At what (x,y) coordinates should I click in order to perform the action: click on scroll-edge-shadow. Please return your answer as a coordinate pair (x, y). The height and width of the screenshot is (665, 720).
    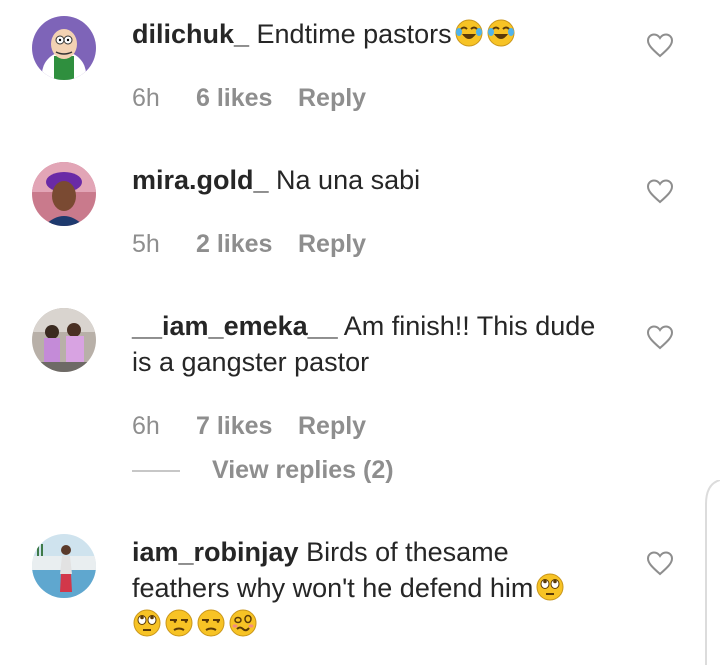
    Looking at the image, I should click on (712, 572).